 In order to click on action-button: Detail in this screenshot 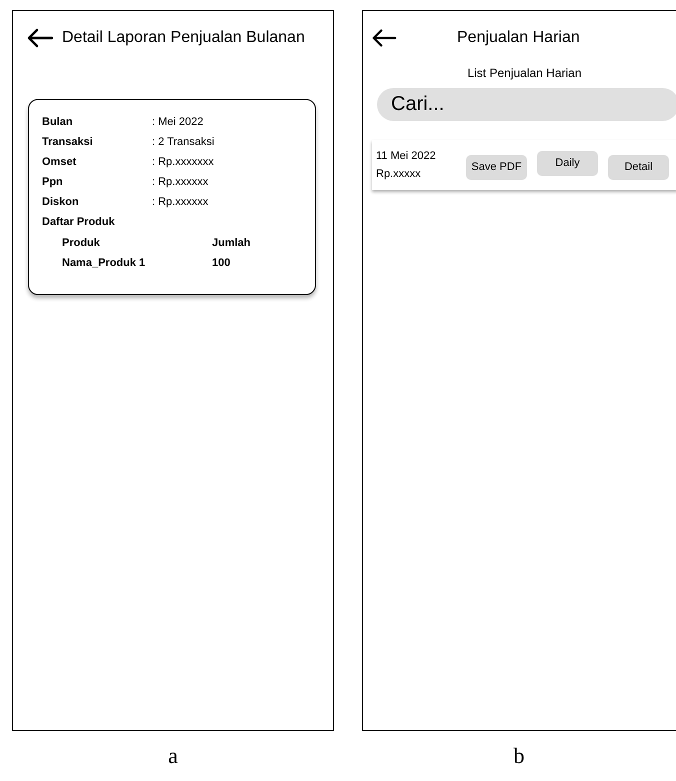, I will do `click(638, 167)`.